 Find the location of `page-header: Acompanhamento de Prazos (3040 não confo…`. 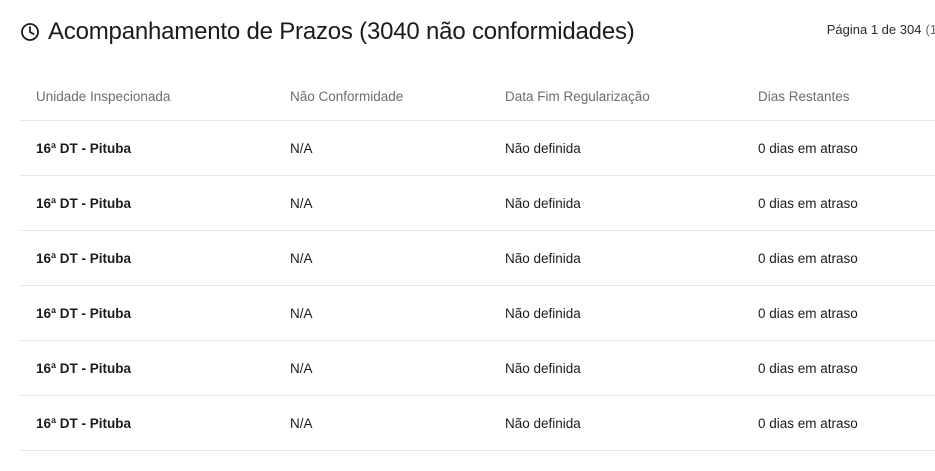

page-header: Acompanhamento de Prazos (3040 não confo… is located at coordinates (477, 32).